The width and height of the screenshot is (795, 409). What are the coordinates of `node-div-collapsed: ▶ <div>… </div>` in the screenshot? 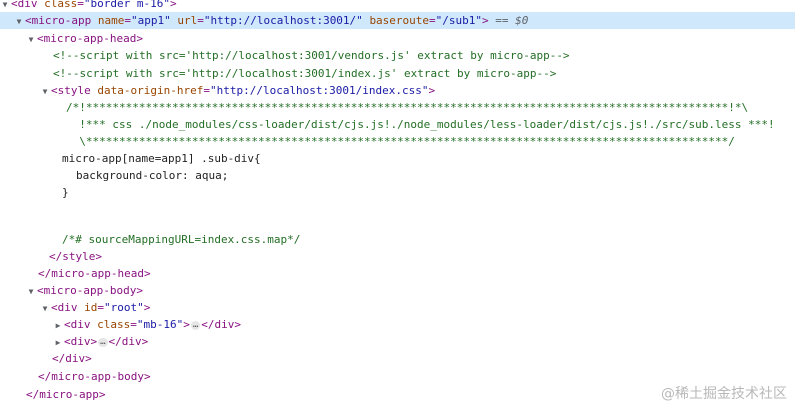 It's located at (397, 341).